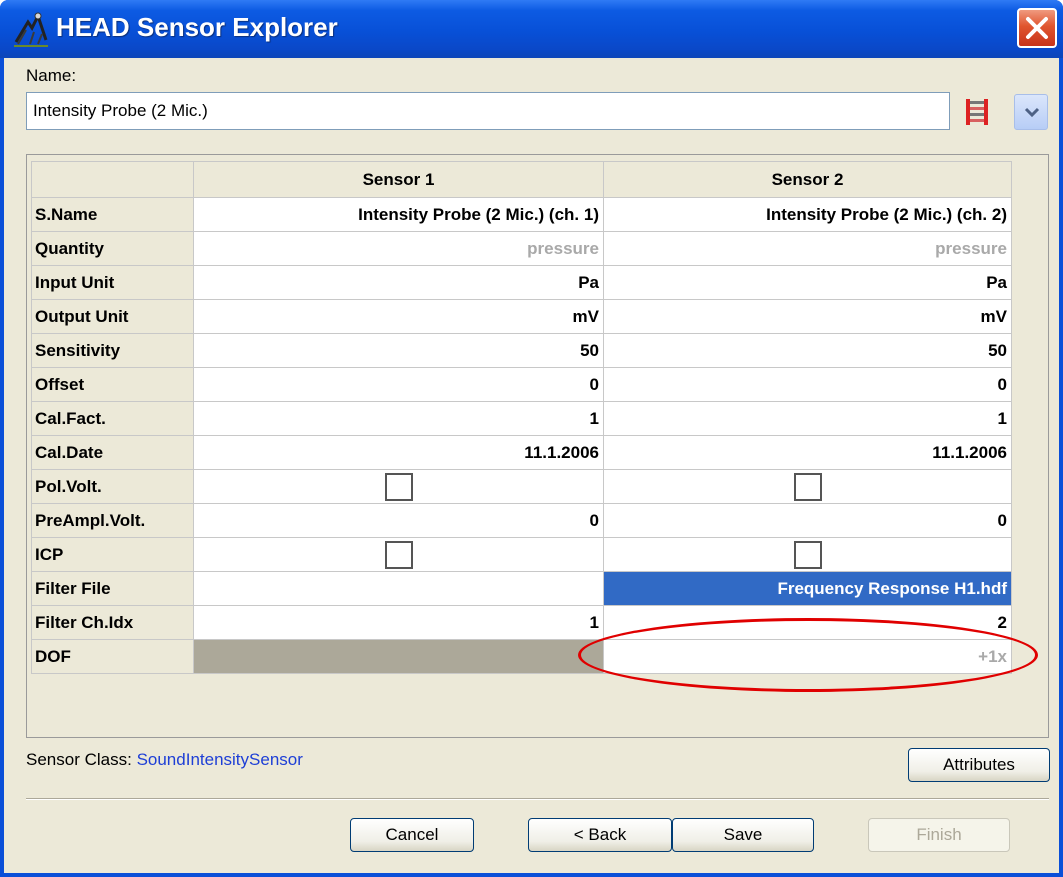  I want to click on filter-file-cell-sensor-2: Frequency Response H1.hdf, so click(807, 588).